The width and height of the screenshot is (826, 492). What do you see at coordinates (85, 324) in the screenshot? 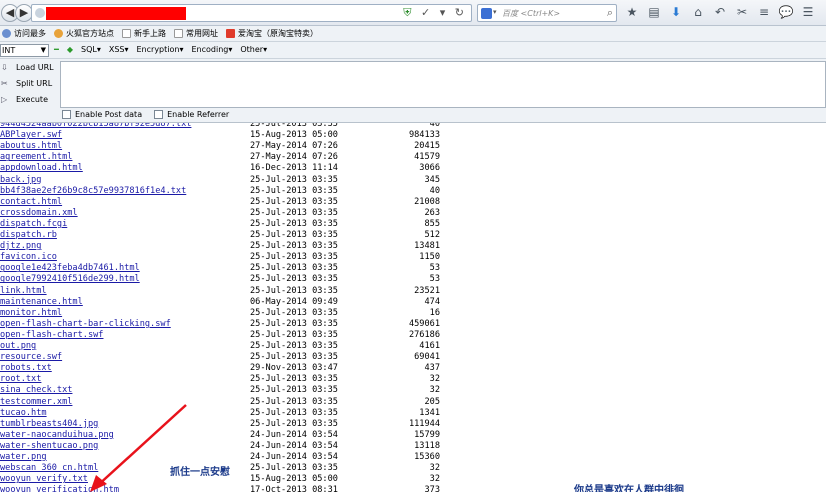
I see `file-link: open-flash-chart-bar-clicking.swf` at bounding box center [85, 324].